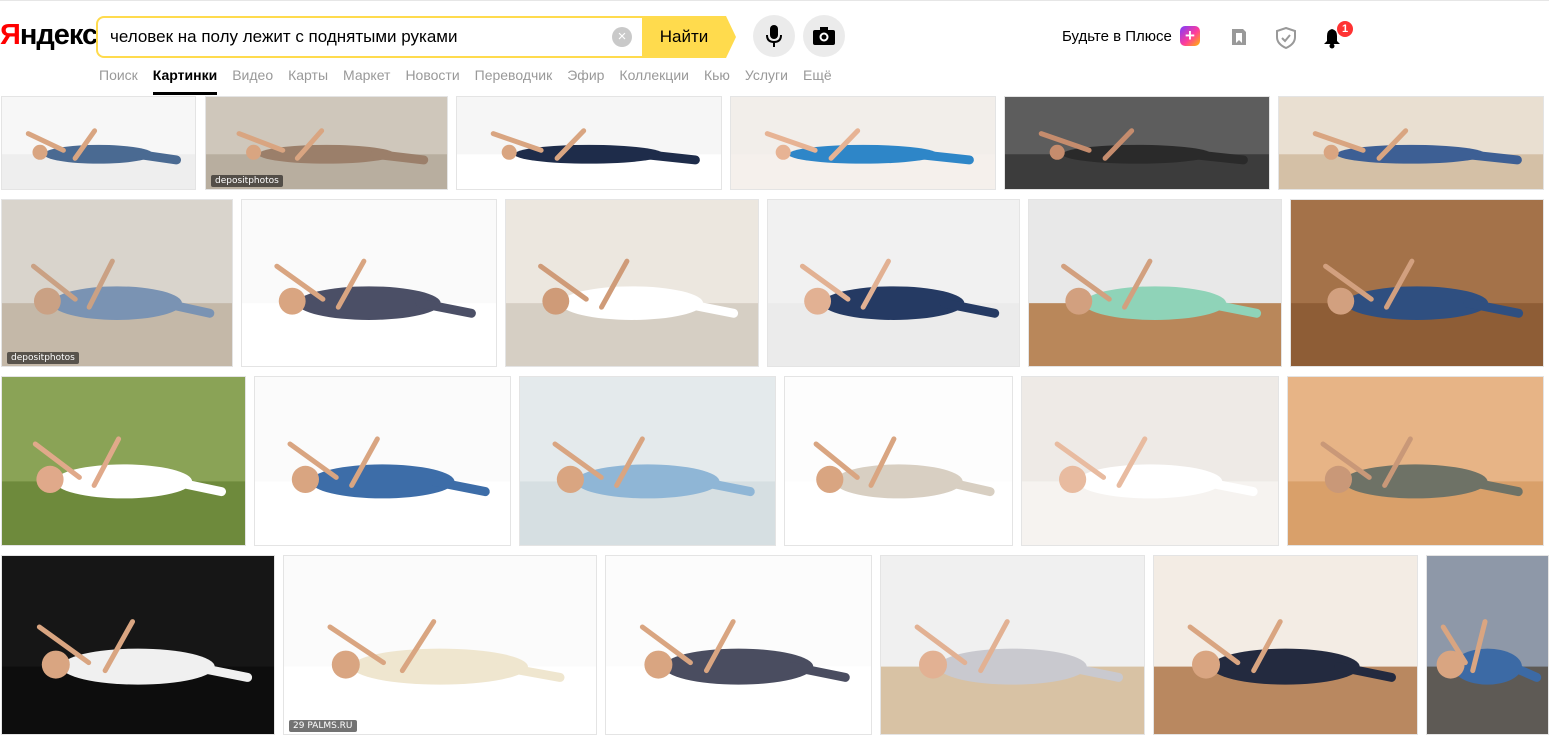  I want to click on search-form: × Найти, so click(416, 37).